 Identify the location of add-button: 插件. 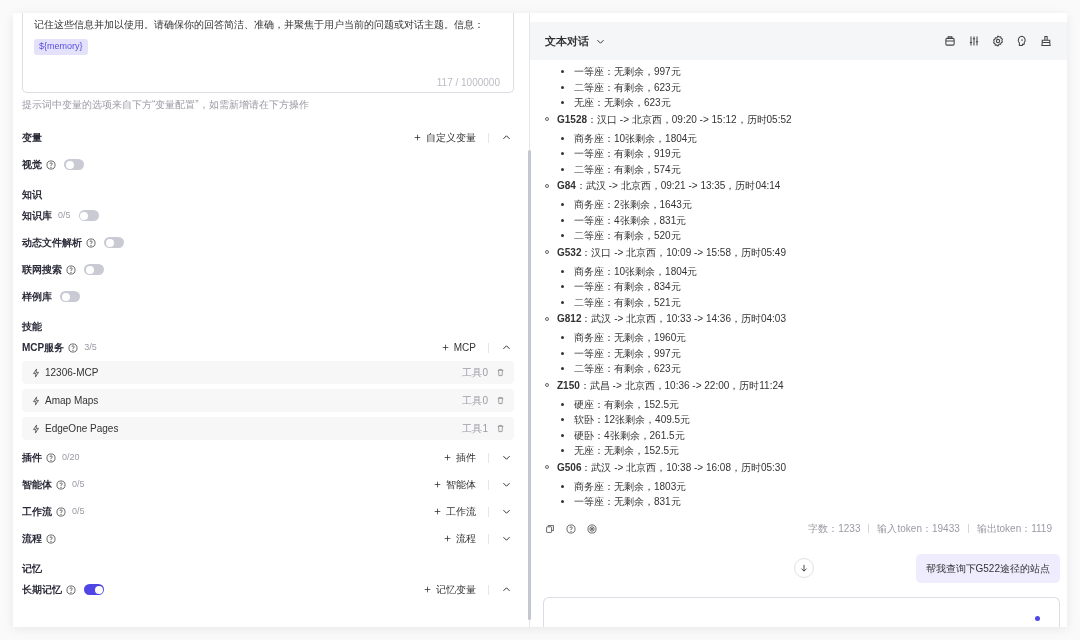
(459, 457).